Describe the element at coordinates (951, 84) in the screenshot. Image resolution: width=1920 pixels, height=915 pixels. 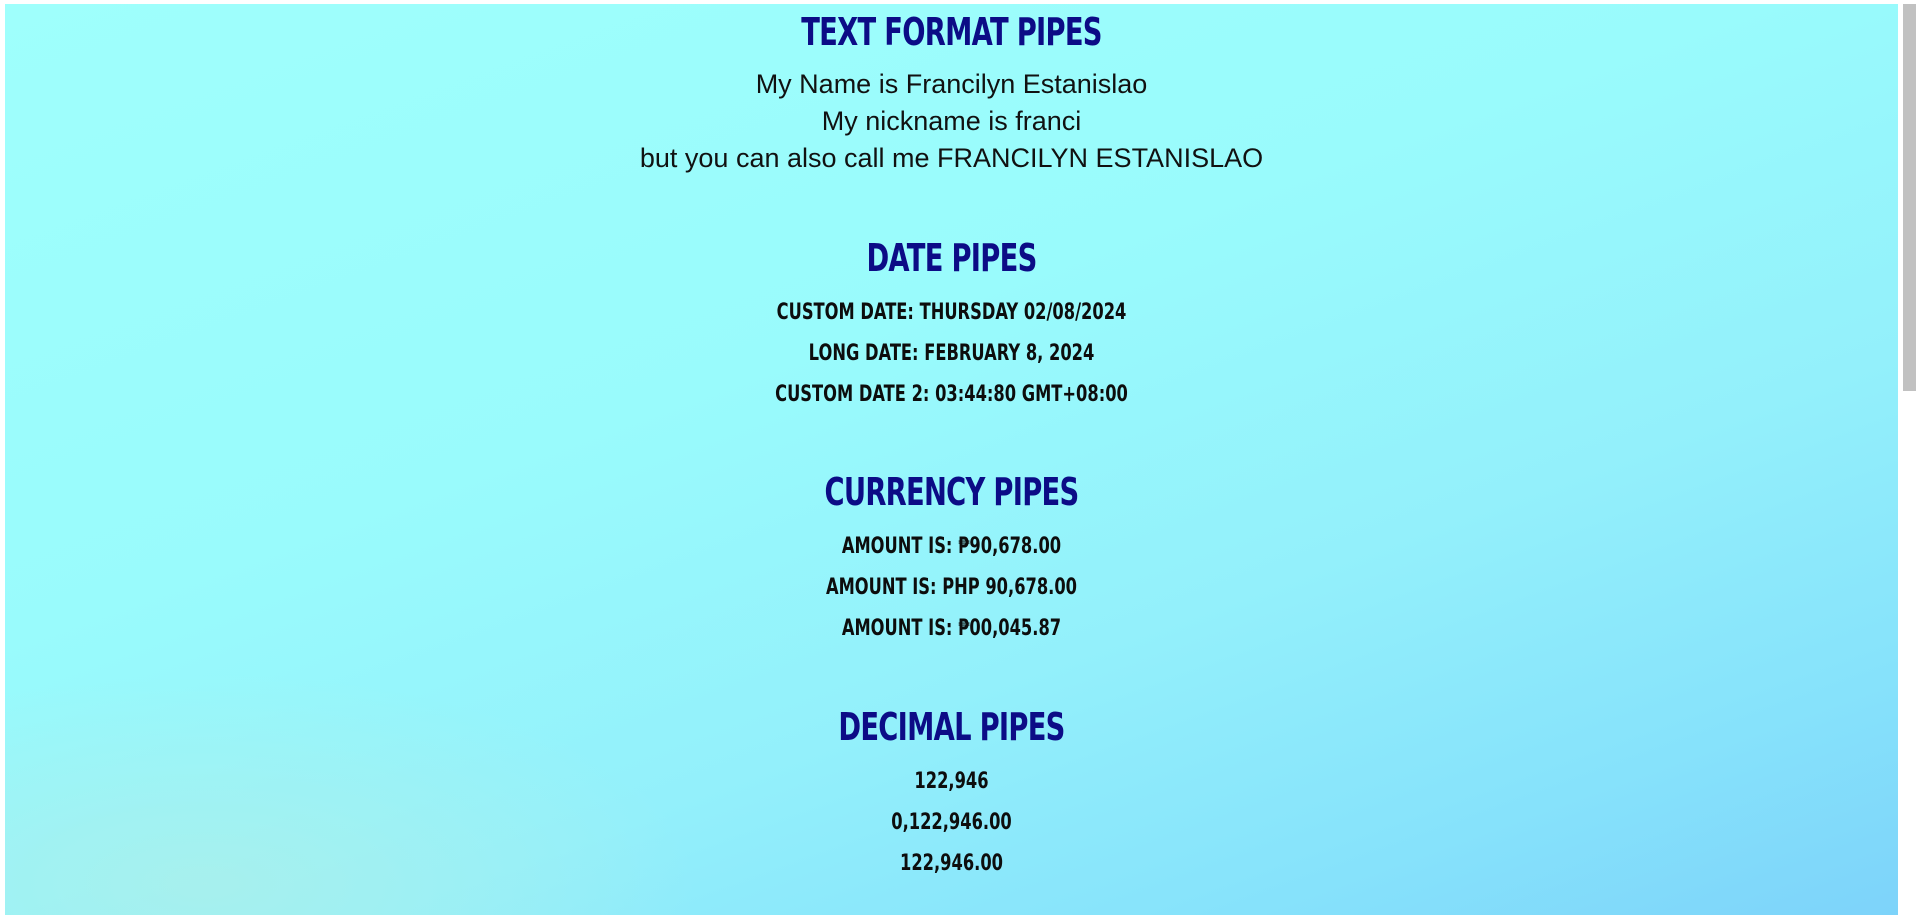
I see `text-format-line-name: My Name is Francilyn Estanislao` at that location.